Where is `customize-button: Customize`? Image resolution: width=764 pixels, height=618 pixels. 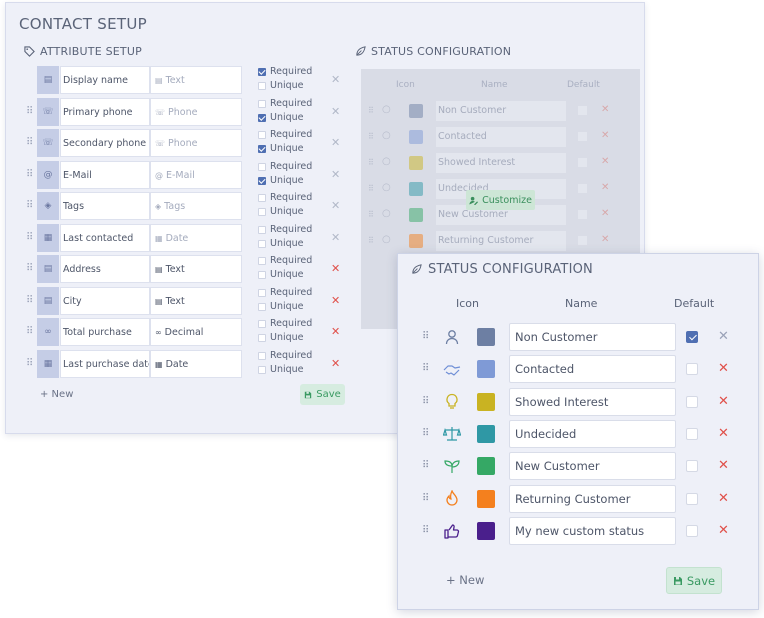
customize-button: Customize is located at coordinates (500, 200).